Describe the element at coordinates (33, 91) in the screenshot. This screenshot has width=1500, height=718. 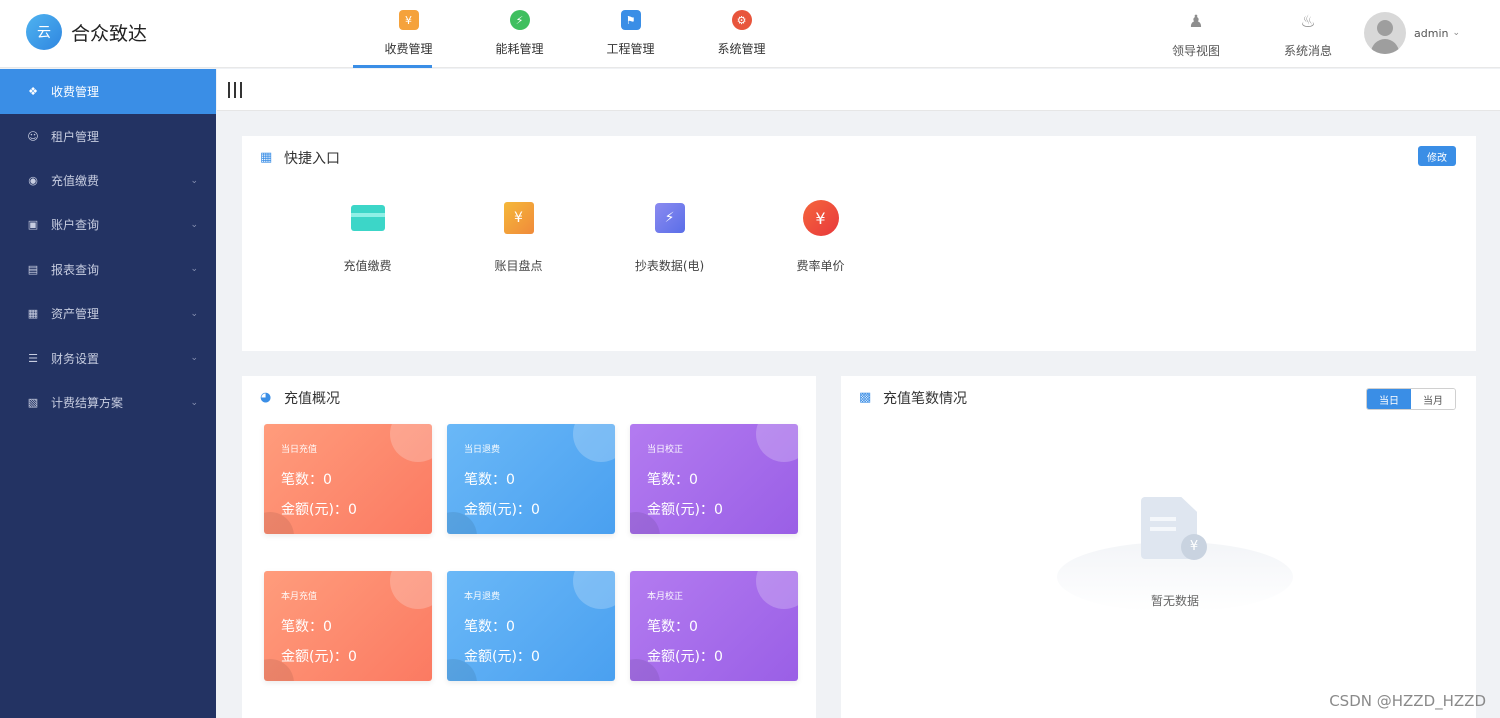
I see `info-icon: ❖` at that location.